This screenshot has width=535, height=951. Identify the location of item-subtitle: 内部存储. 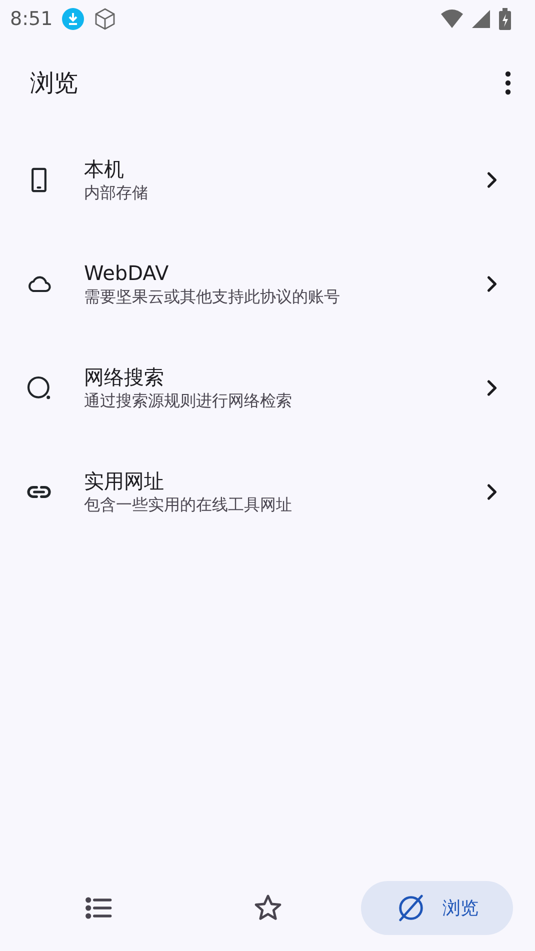
(116, 193).